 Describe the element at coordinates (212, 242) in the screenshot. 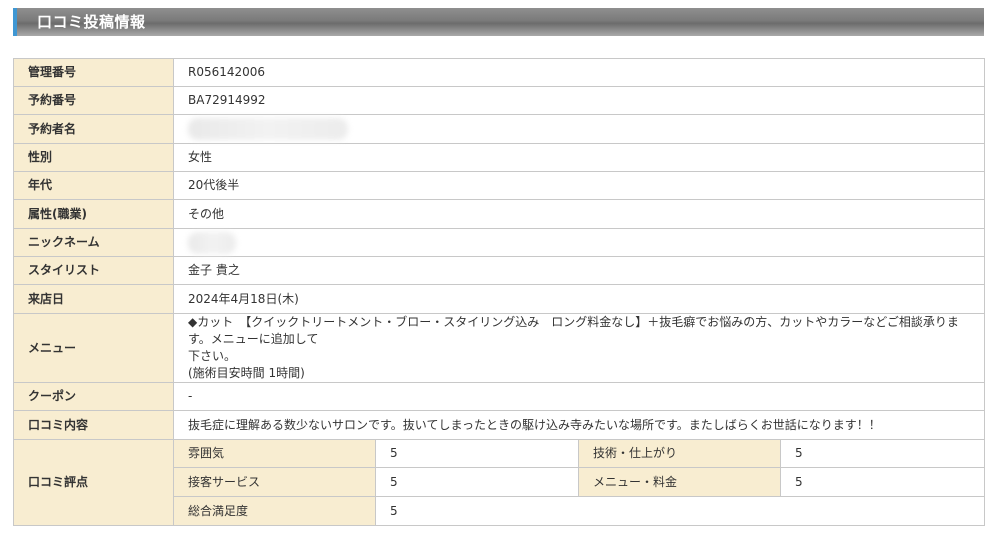

I see `redacted-nickname` at that location.